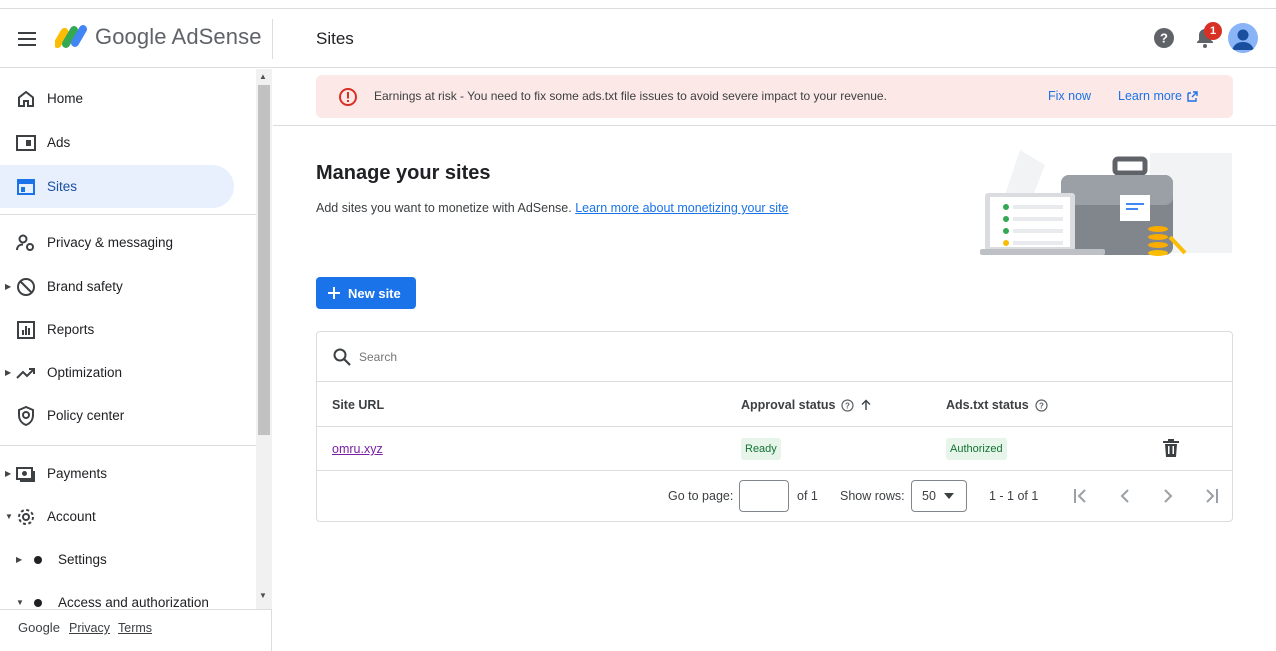 Image resolution: width=1276 pixels, height=651 pixels. Describe the element at coordinates (1014, 496) in the screenshot. I see `row-range-label: 1 - 1 of 1` at that location.